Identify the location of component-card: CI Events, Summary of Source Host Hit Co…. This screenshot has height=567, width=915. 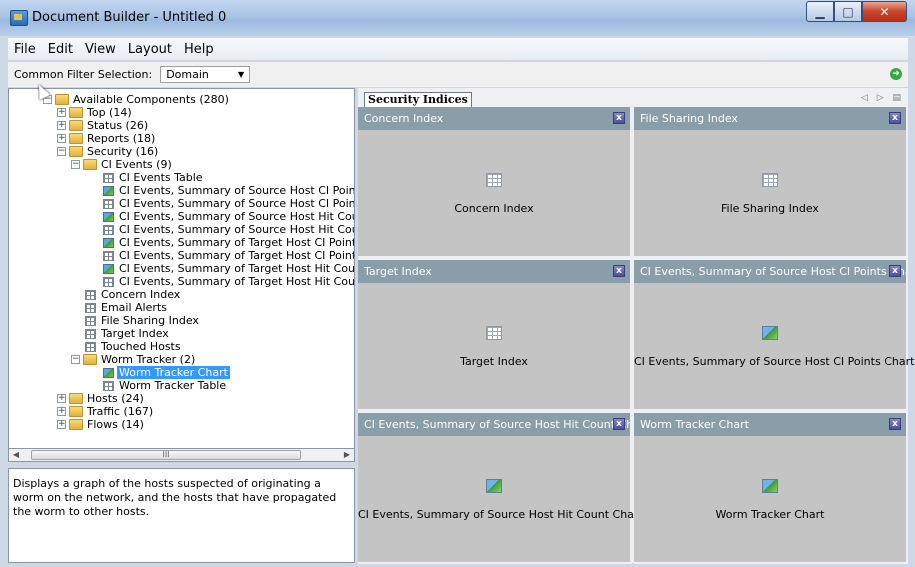
(500, 488).